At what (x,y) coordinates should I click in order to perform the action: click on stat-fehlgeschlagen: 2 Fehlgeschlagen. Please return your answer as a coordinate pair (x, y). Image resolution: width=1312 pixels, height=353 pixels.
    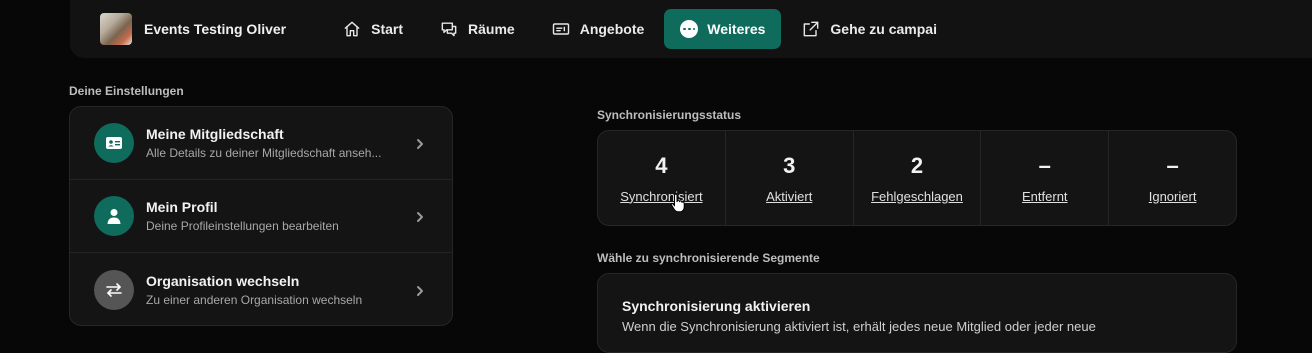
    Looking at the image, I should click on (918, 178).